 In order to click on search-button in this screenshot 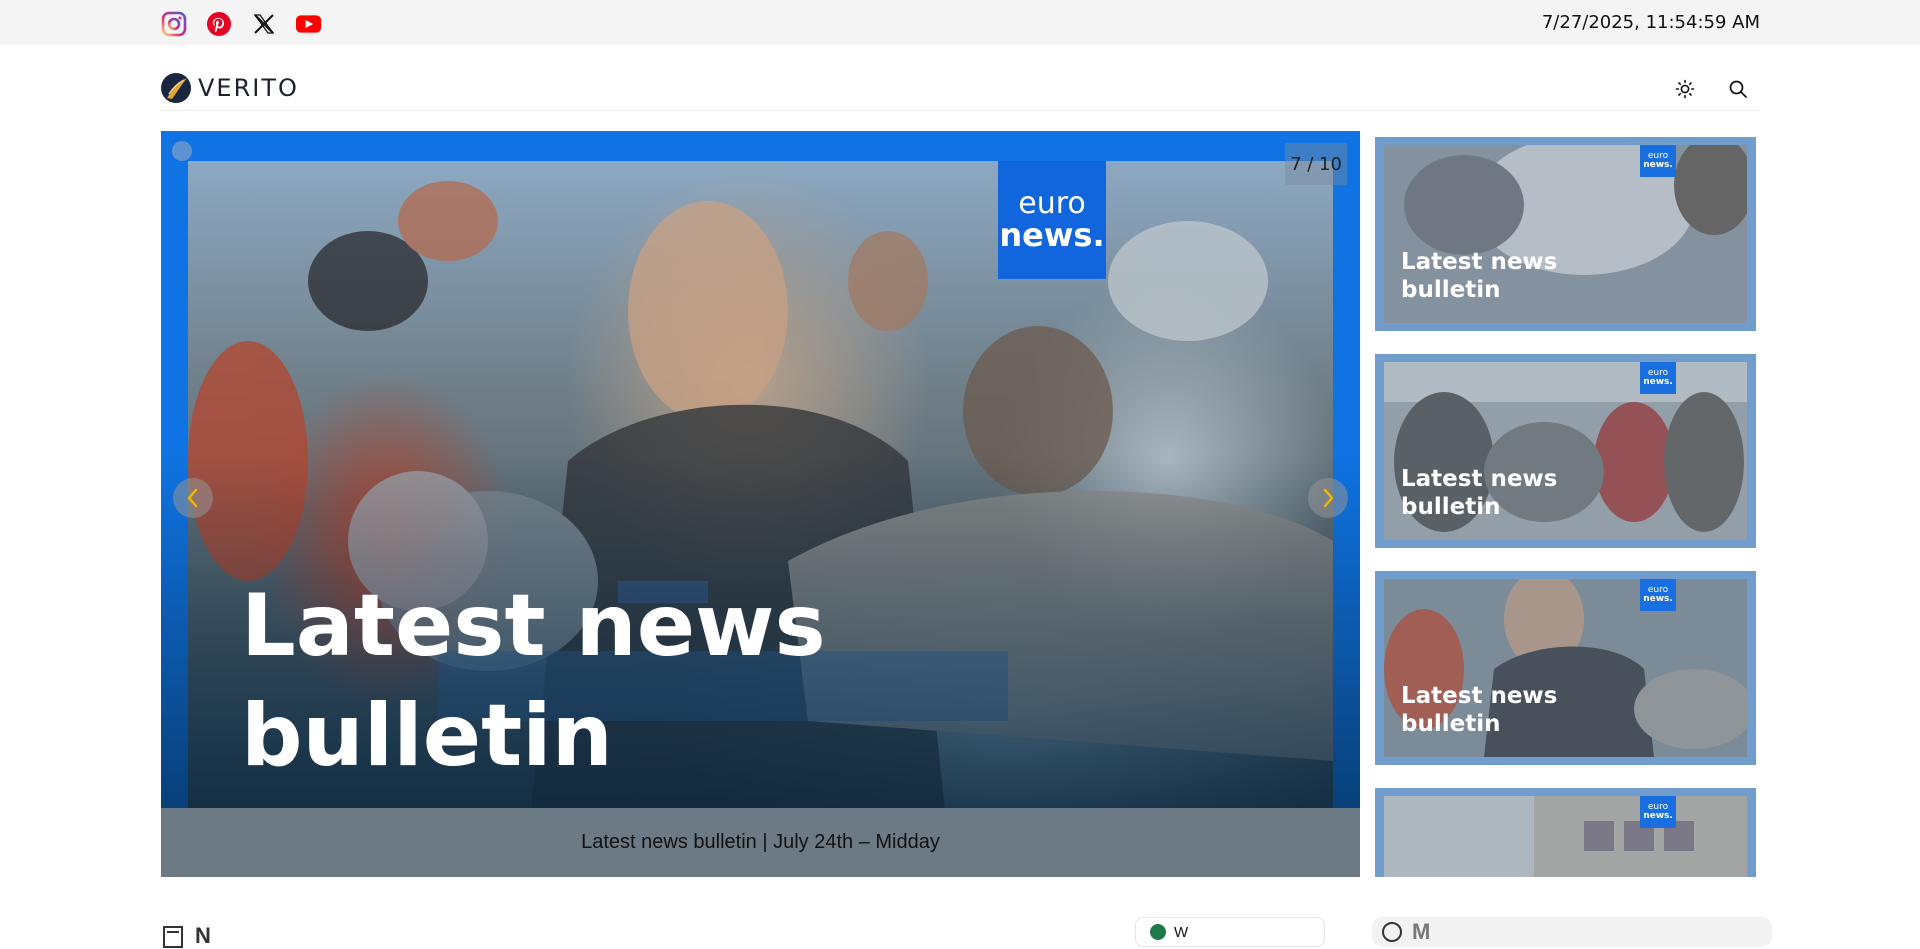, I will do `click(1738, 89)`.